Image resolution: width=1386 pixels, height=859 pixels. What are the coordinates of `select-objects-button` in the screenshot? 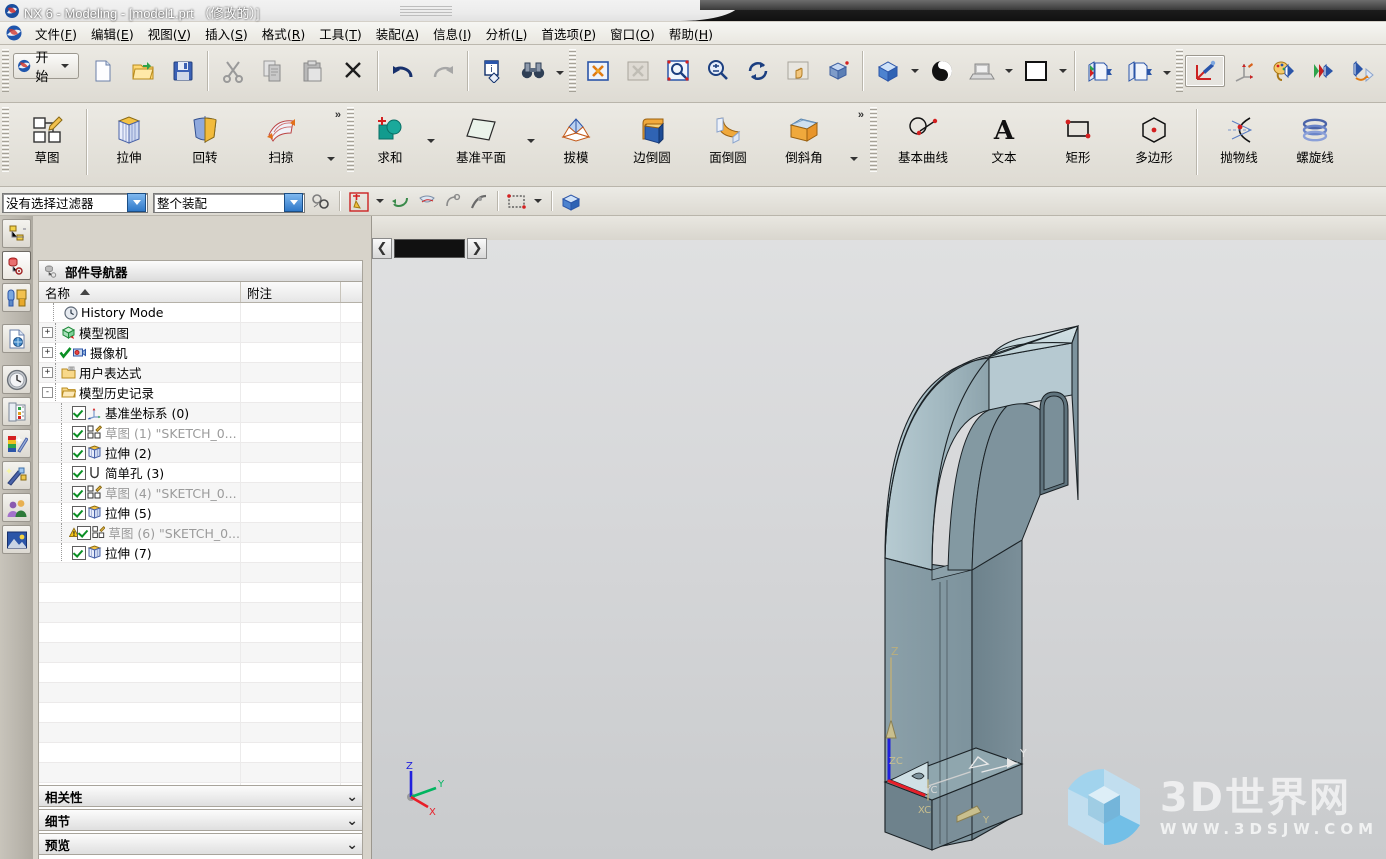 It's located at (321, 202).